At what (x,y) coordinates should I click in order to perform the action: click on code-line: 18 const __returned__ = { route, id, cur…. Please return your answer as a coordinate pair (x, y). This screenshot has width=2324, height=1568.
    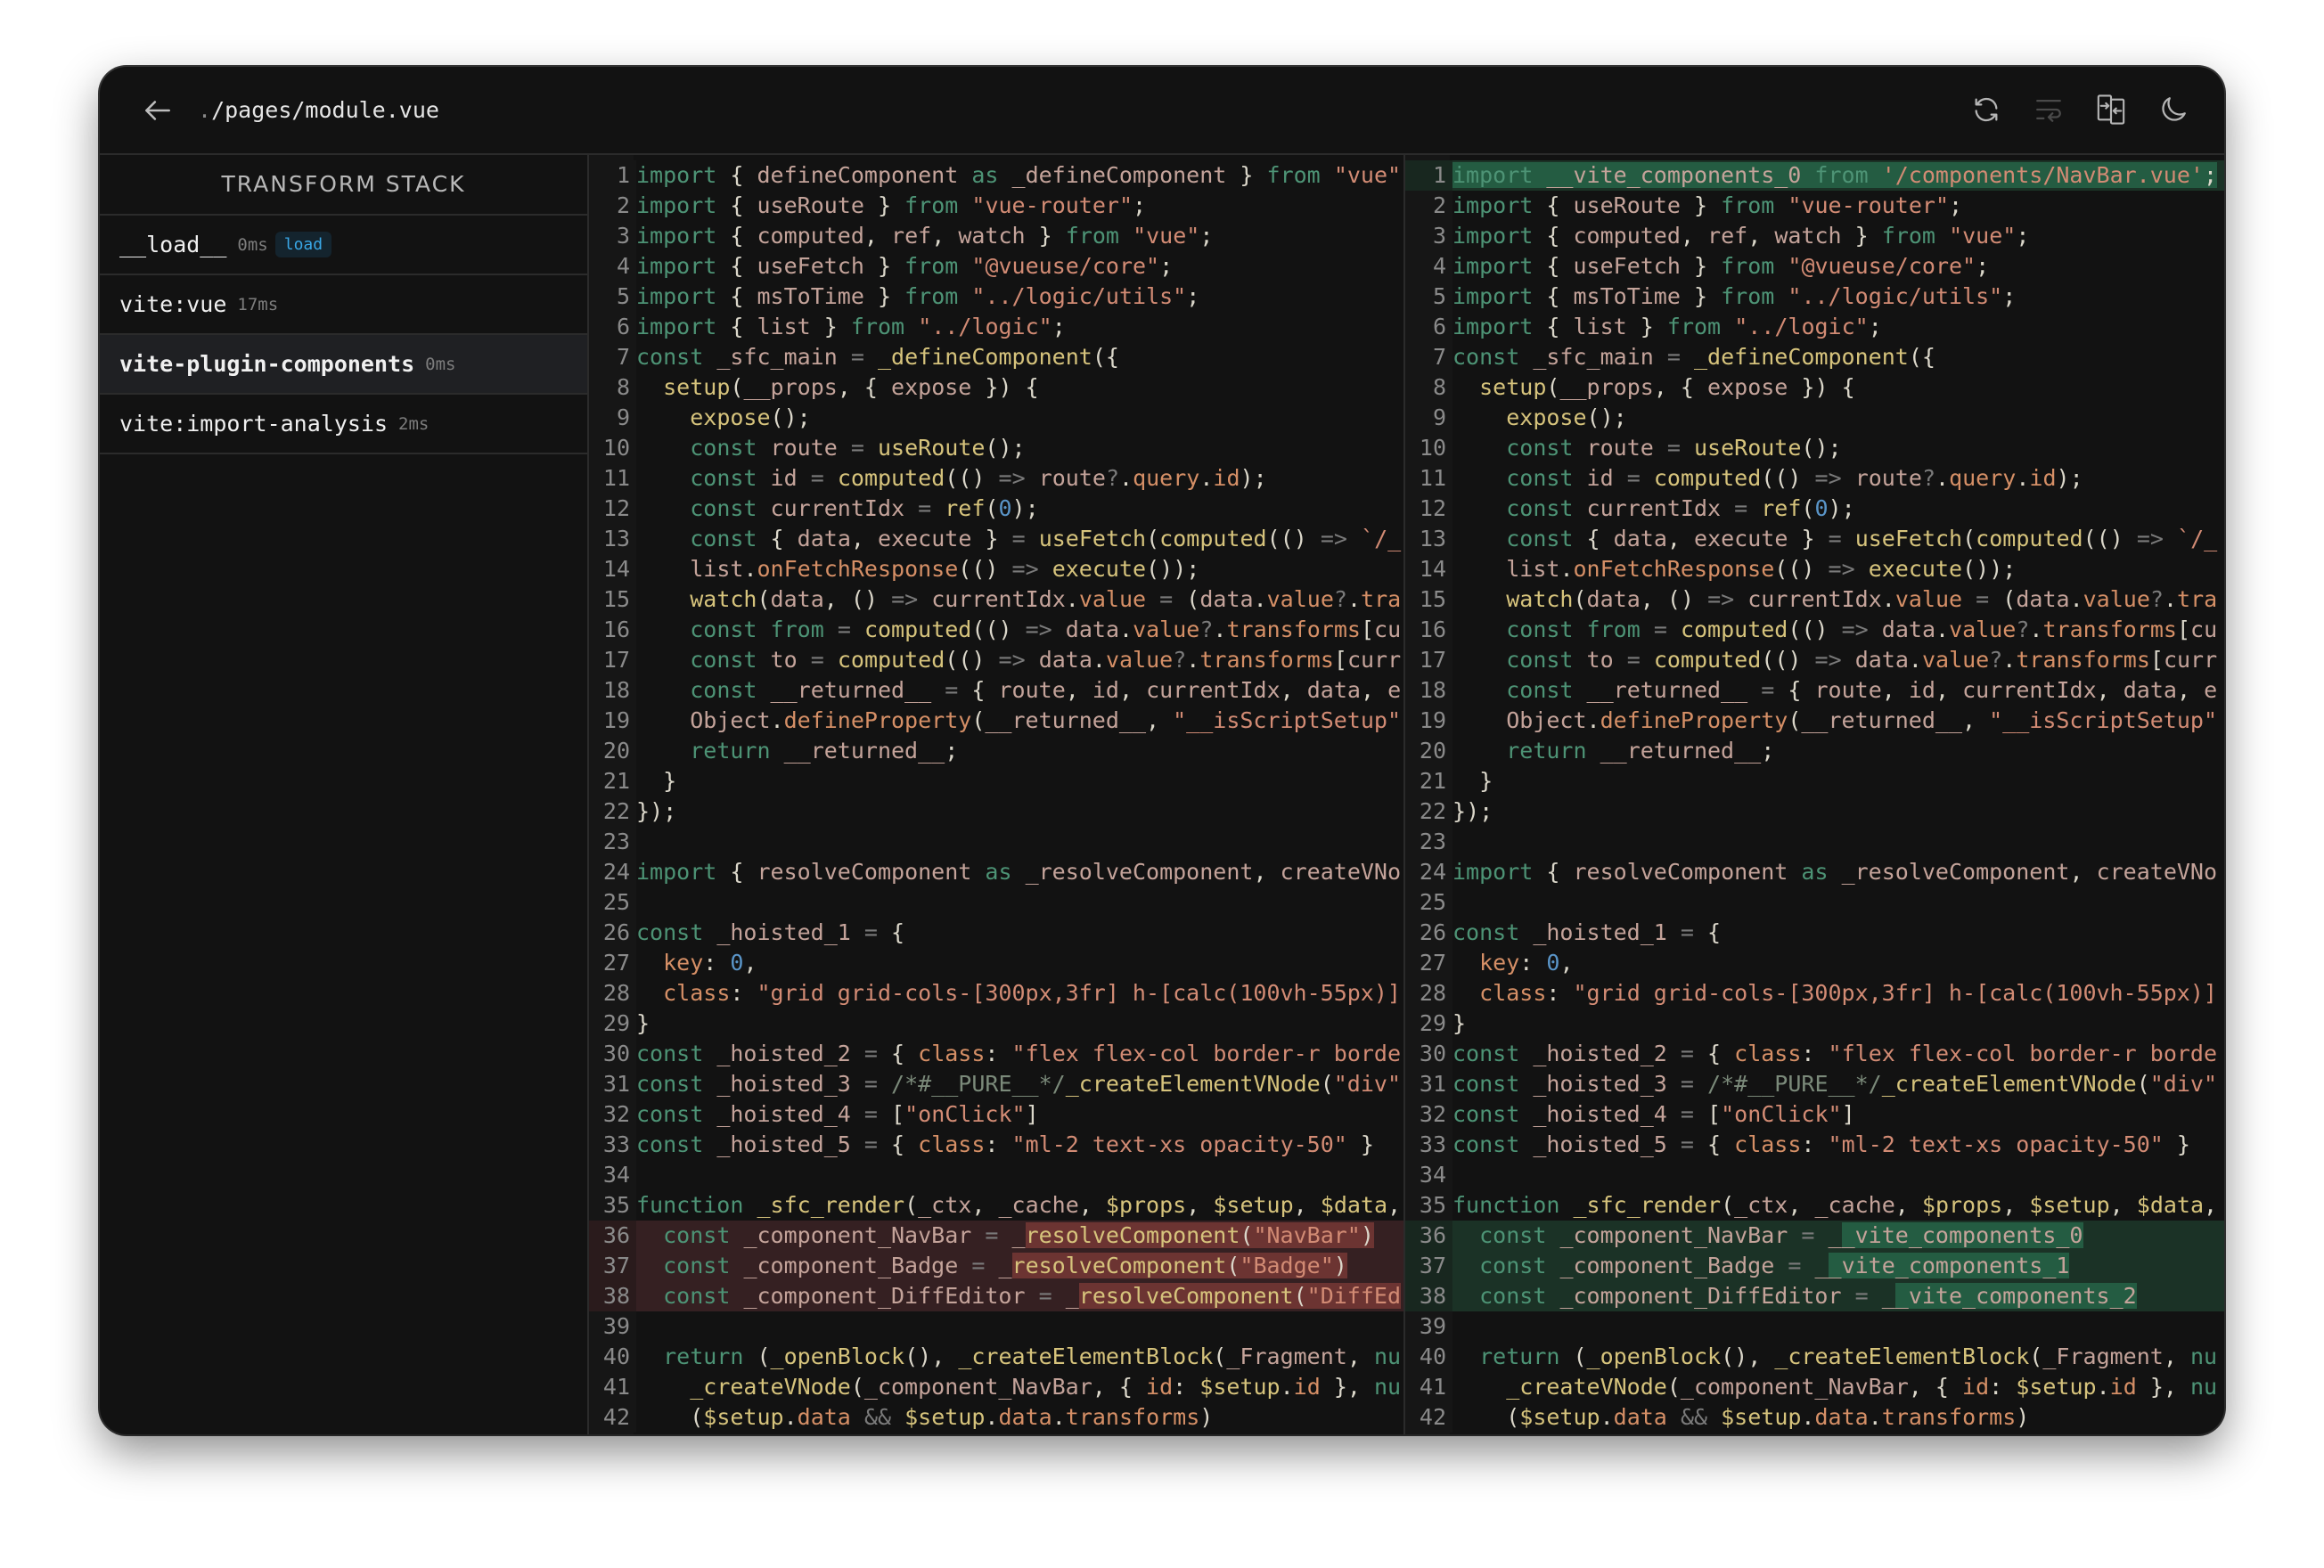
    Looking at the image, I should click on (996, 690).